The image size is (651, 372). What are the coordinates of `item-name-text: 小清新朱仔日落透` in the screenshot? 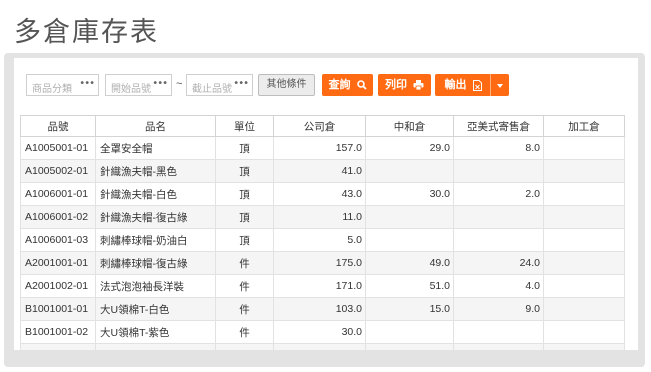 It's located at (142, 349).